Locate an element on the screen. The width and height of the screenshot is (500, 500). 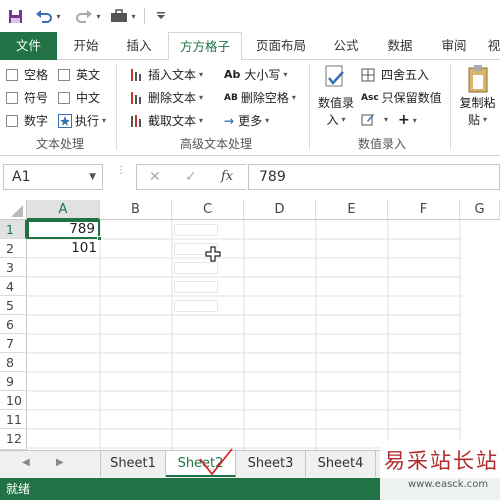
sheet-tab-4: Sheet4 is located at coordinates (341, 464).